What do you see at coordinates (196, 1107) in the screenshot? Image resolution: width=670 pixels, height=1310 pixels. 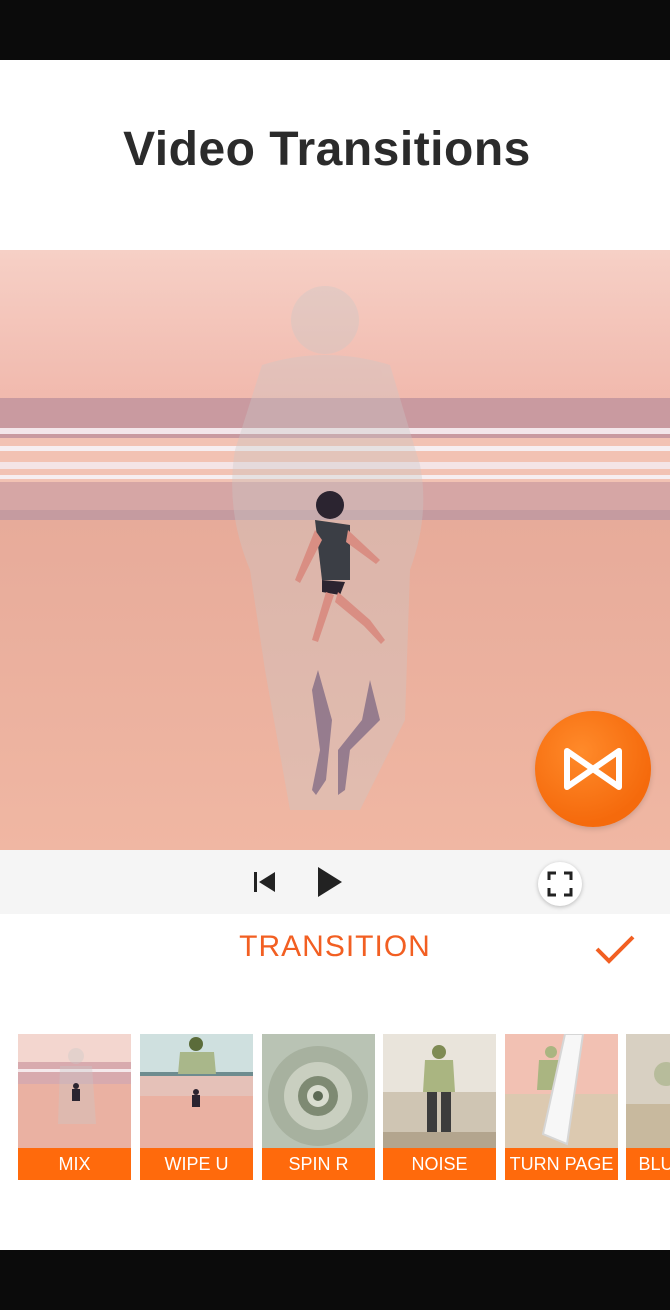 I see `transition-wipe-u: WIPE U` at bounding box center [196, 1107].